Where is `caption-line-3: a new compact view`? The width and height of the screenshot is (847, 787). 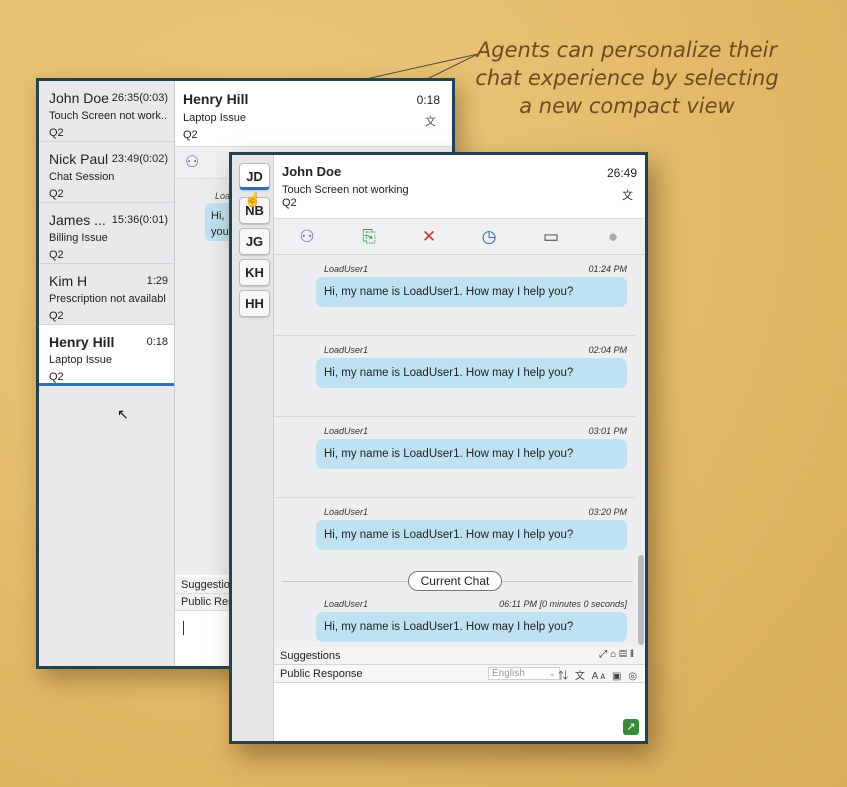 caption-line-3: a new compact view is located at coordinates (627, 106).